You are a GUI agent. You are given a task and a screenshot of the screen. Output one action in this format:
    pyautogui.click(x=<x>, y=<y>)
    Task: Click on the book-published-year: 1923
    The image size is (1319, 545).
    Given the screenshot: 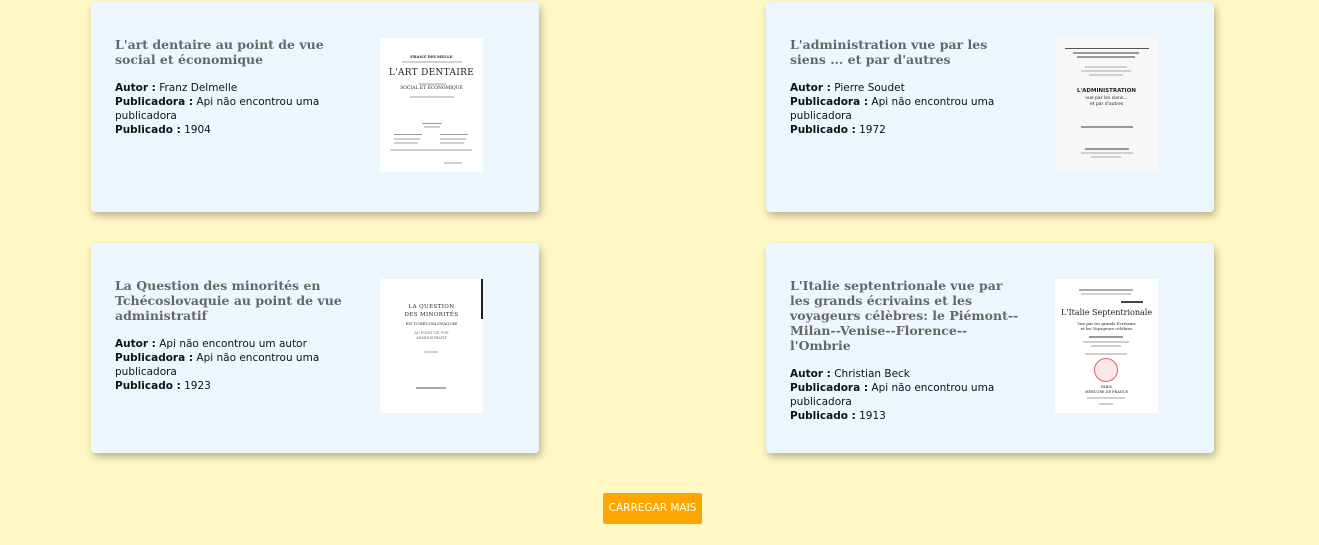 What is the action you would take?
    pyautogui.click(x=197, y=386)
    